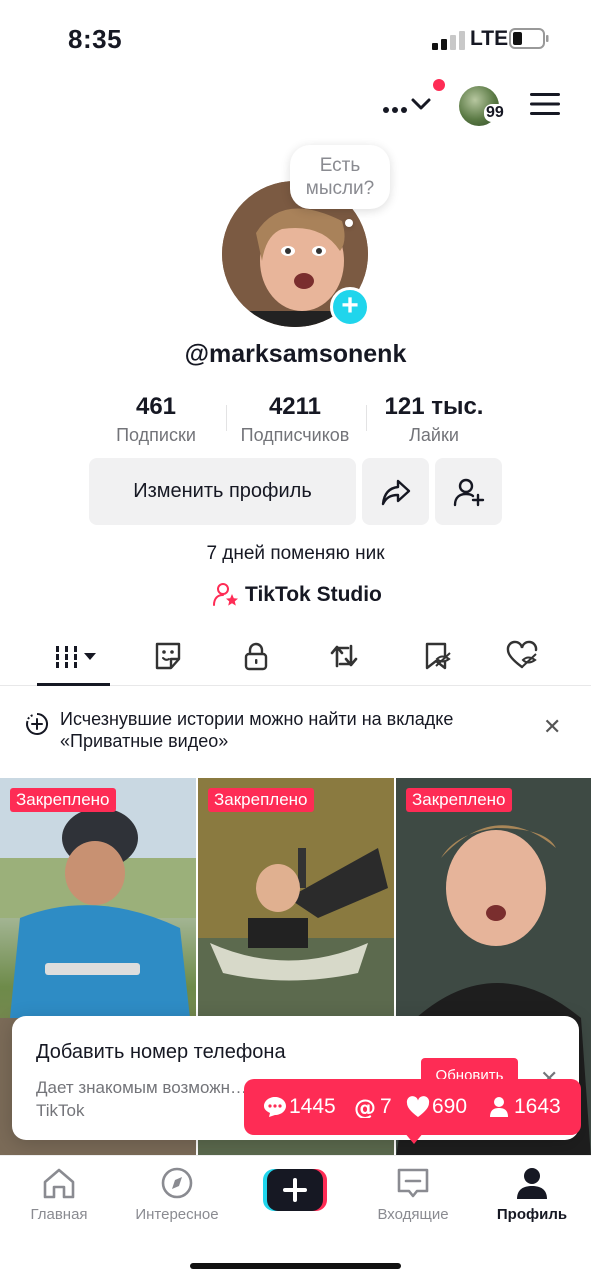 The width and height of the screenshot is (591, 1280). I want to click on activity-likes-count: 690, so click(450, 1106).